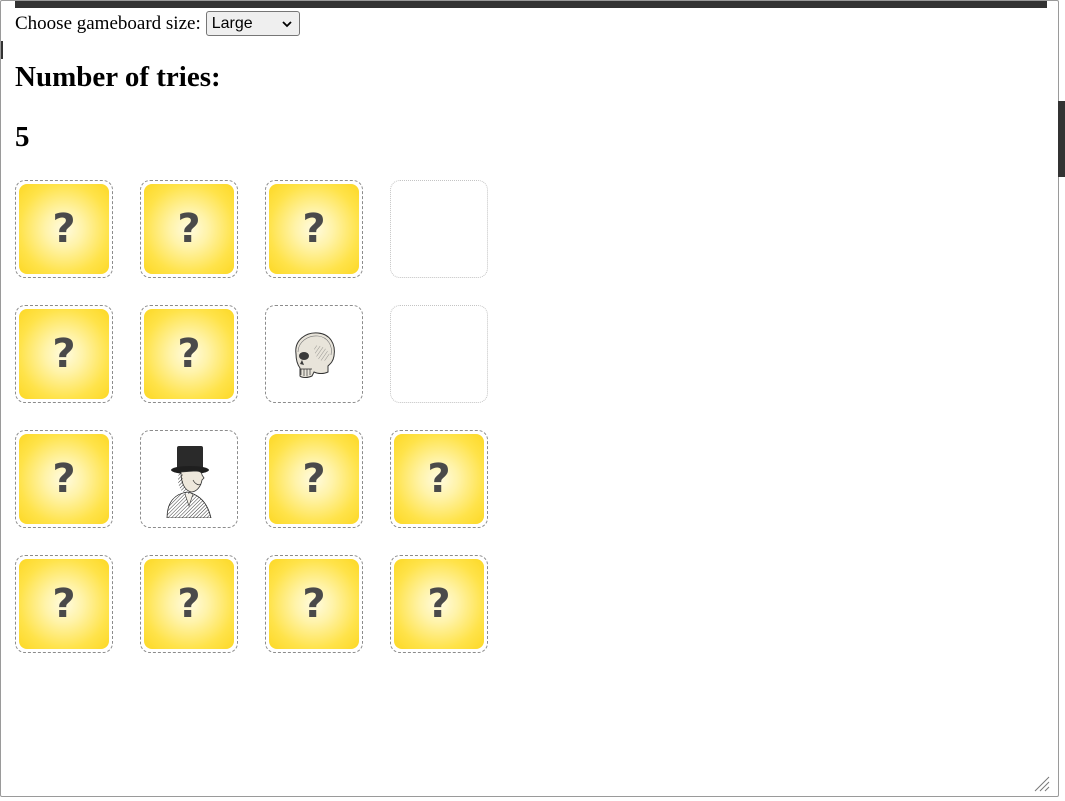 This screenshot has height=801, width=1065. What do you see at coordinates (2, 50) in the screenshot?
I see `edge-marker` at bounding box center [2, 50].